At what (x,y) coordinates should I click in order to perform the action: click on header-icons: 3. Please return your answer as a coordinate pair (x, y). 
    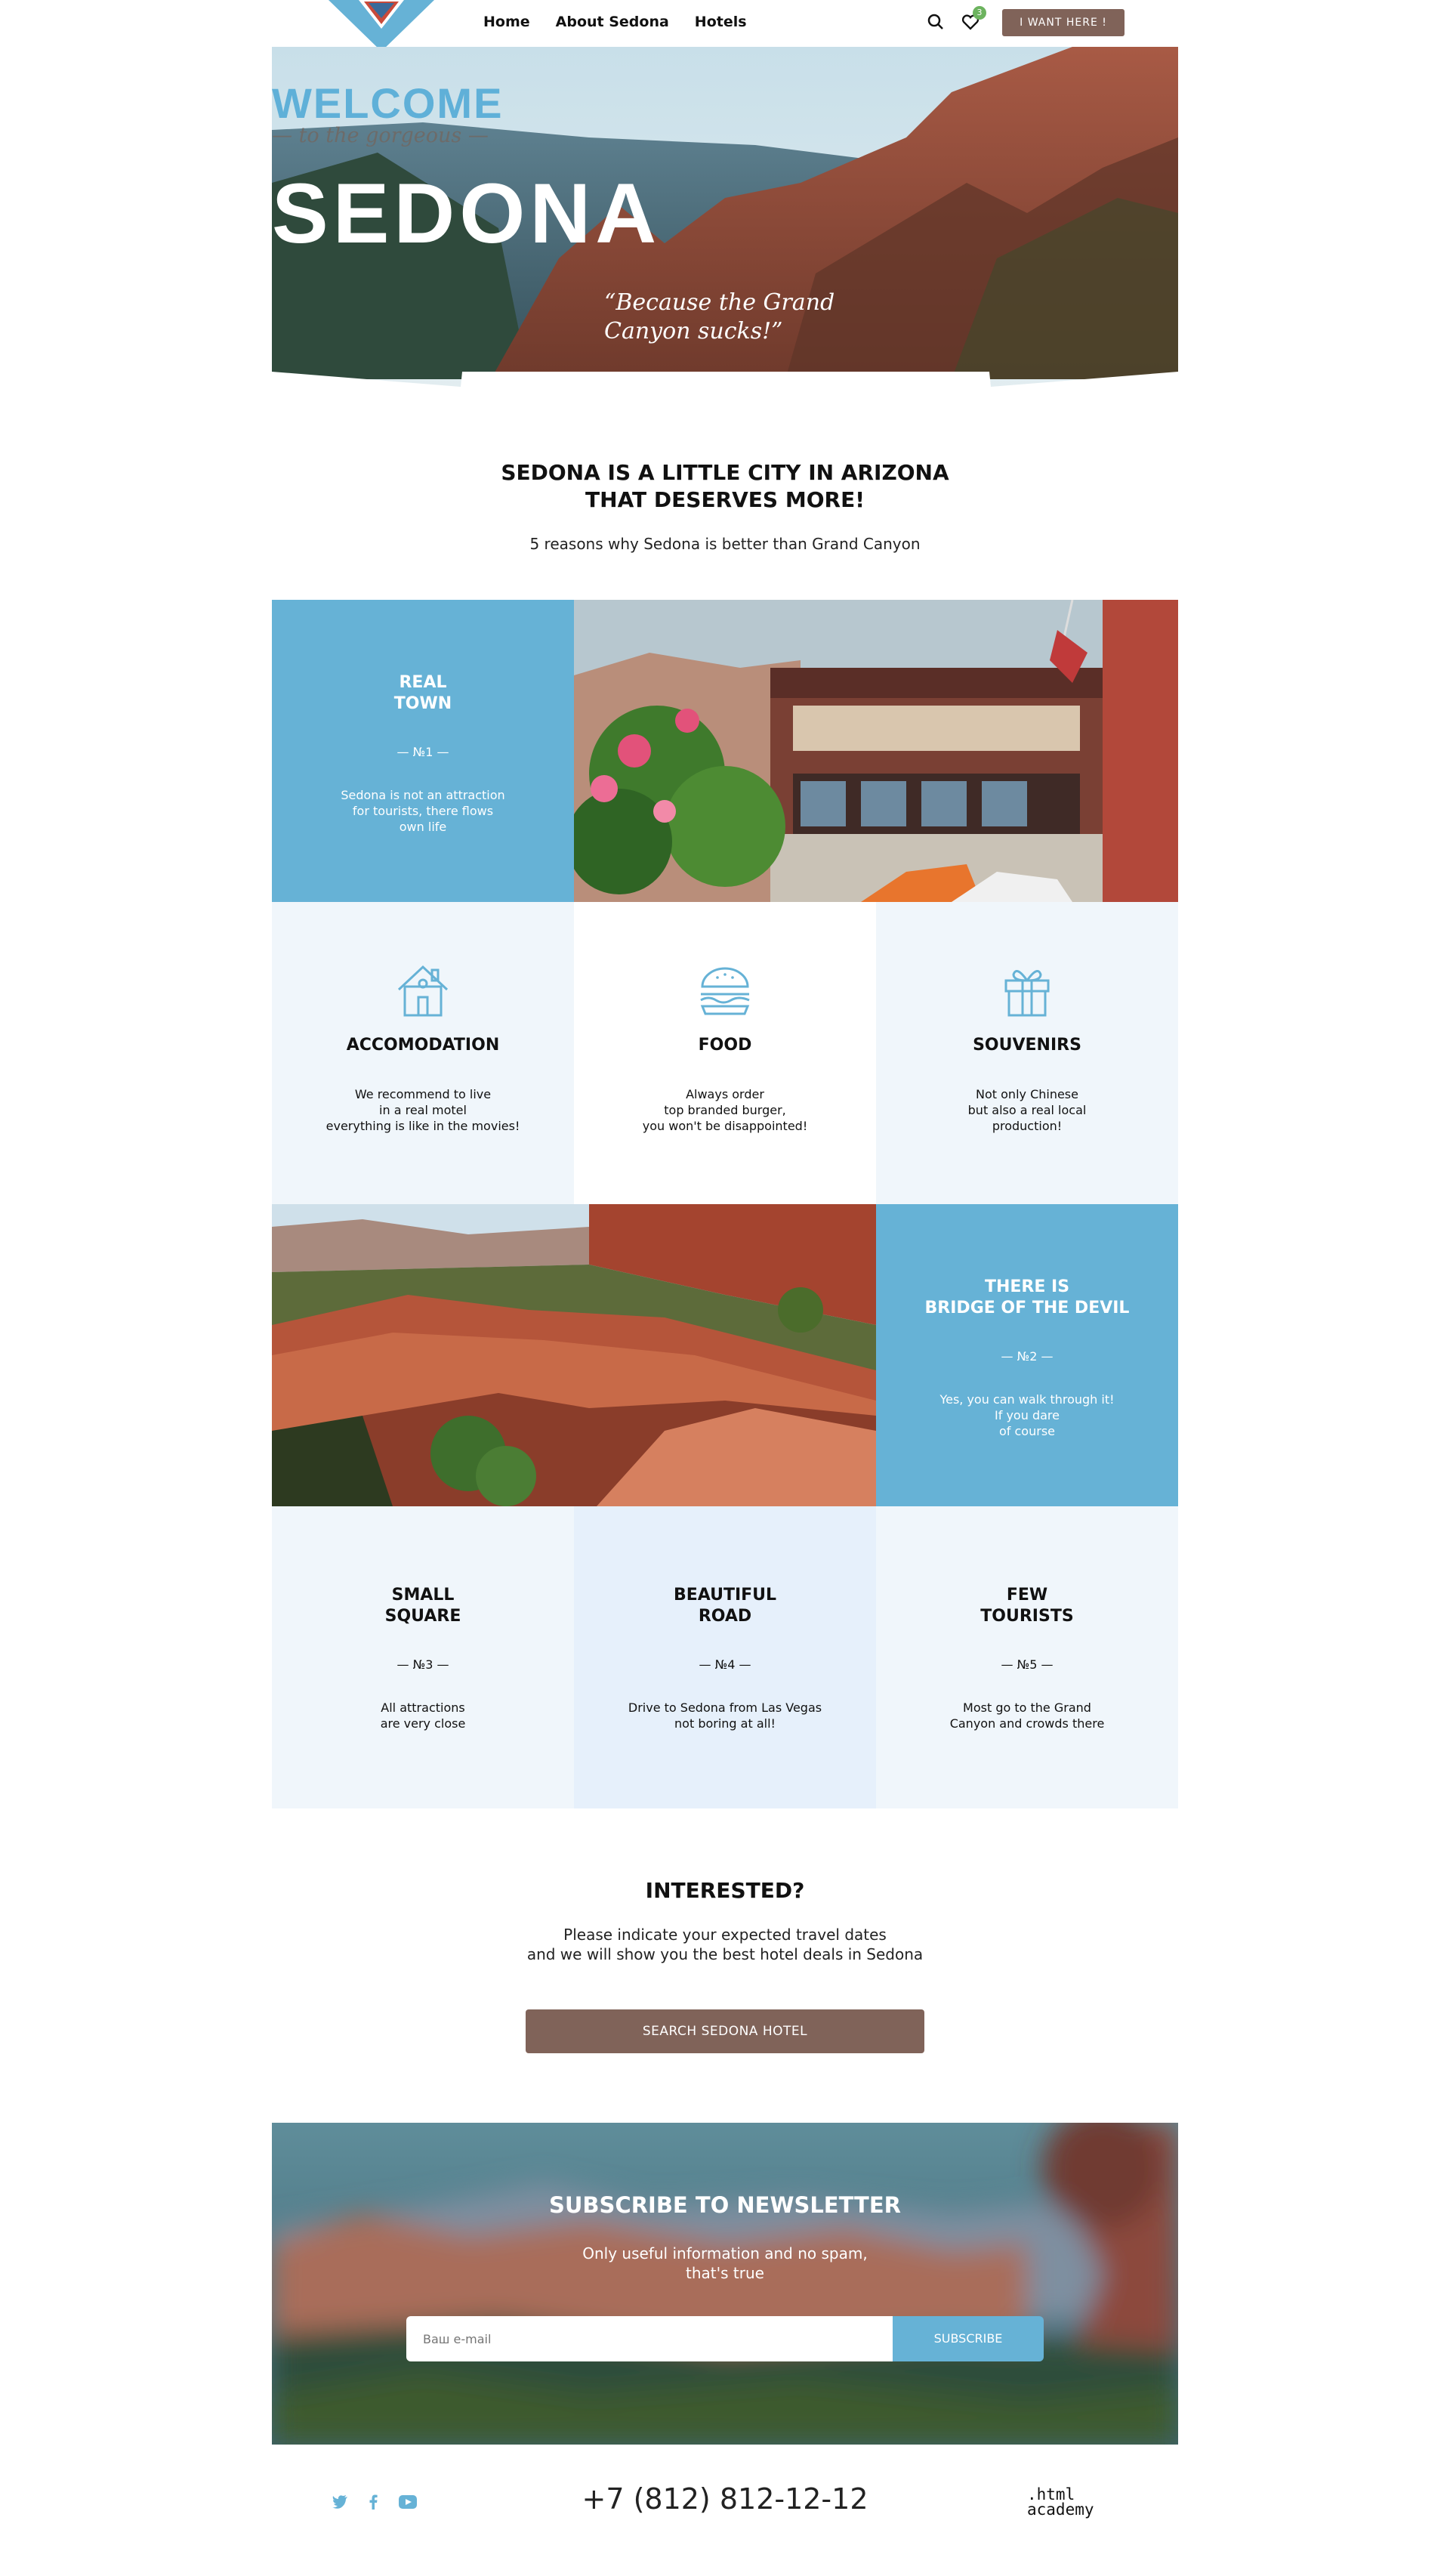
    Looking at the image, I should click on (956, 19).